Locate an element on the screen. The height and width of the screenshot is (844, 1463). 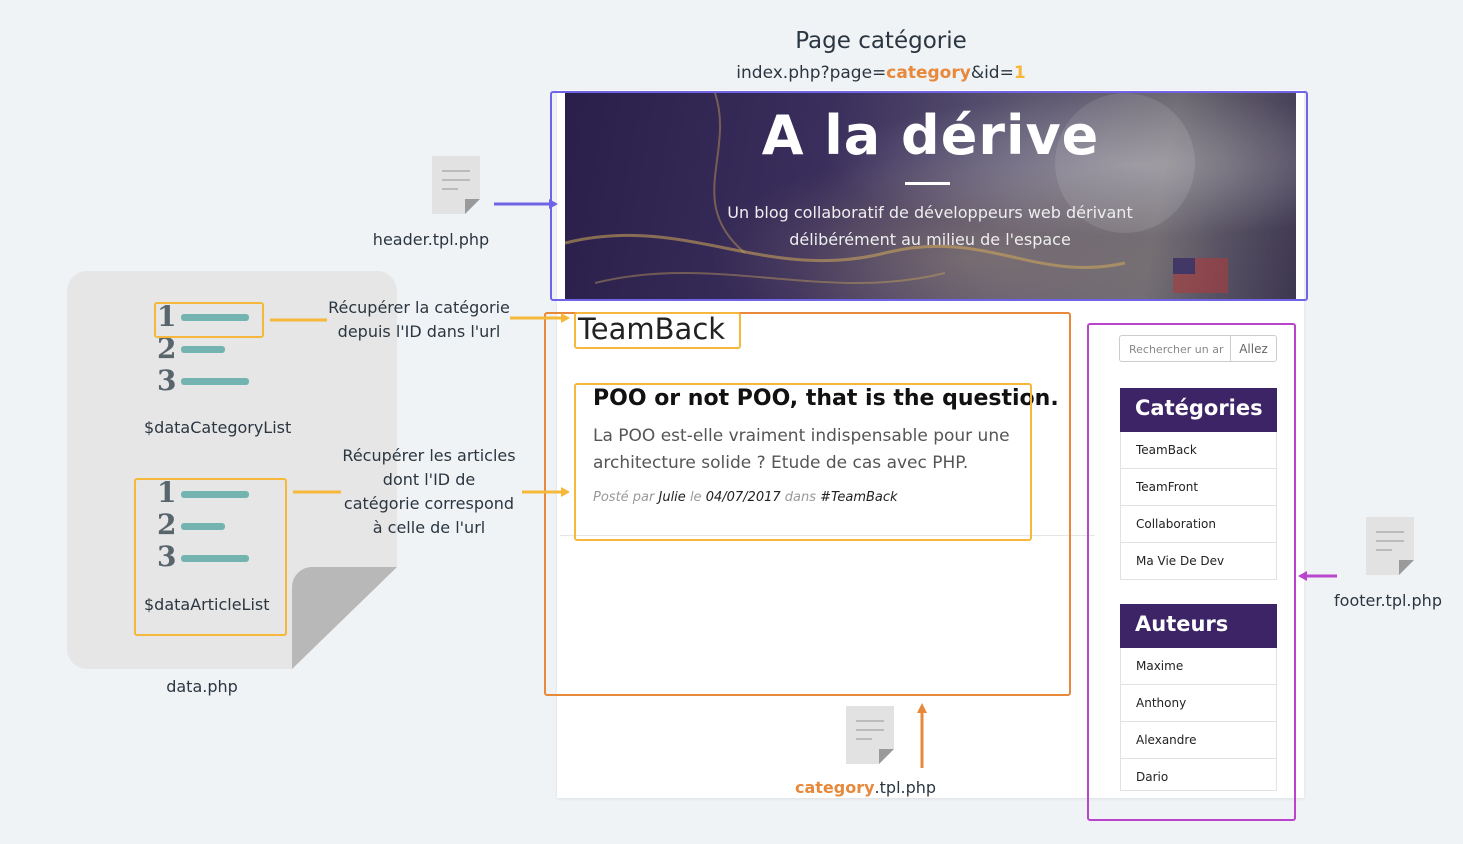
articles-note-arrow-head is located at coordinates (565, 492).